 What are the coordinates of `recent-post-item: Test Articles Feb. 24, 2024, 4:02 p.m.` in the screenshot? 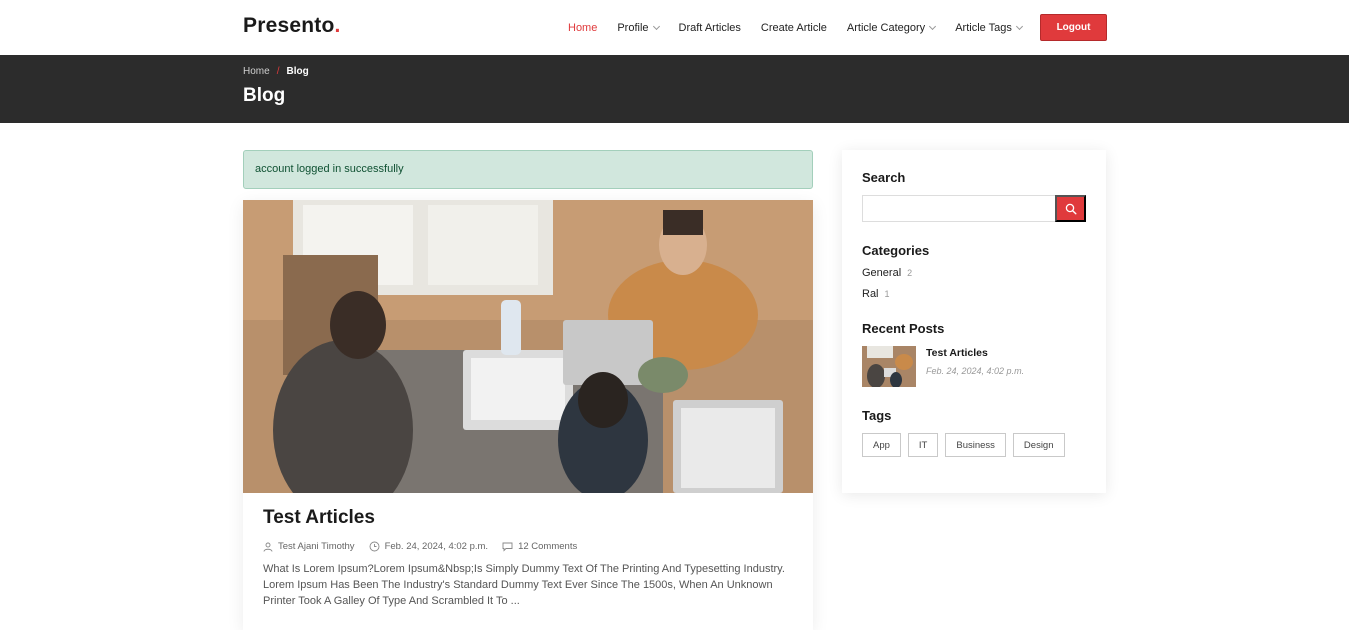 It's located at (974, 366).